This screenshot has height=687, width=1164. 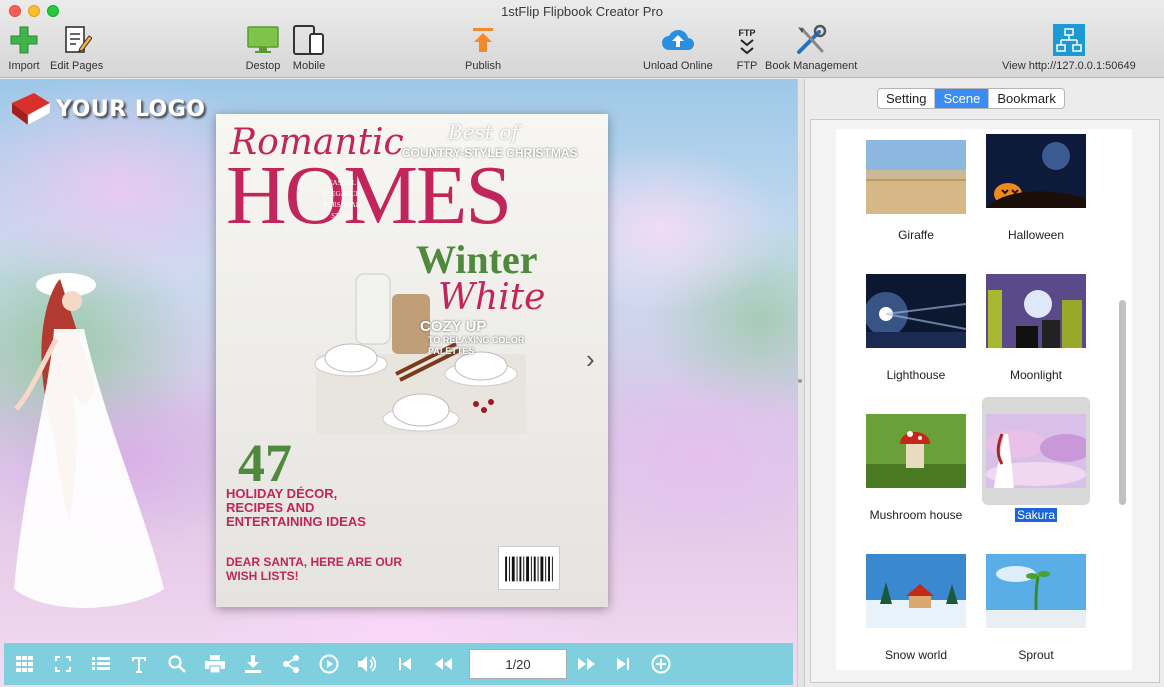 I want to click on thumbnails-icon, so click(x=25, y=664).